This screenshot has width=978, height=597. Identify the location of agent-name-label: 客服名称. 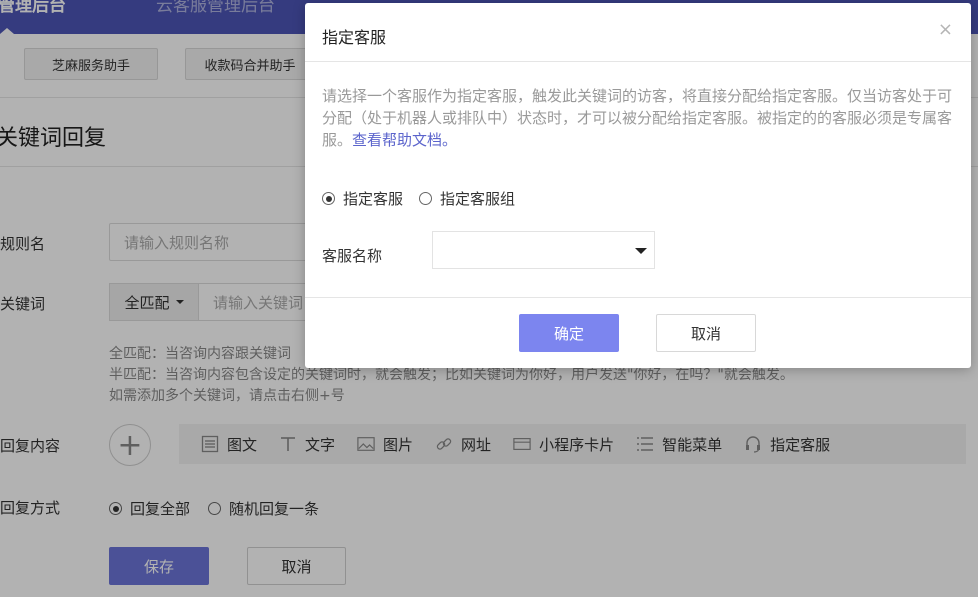
(352, 256).